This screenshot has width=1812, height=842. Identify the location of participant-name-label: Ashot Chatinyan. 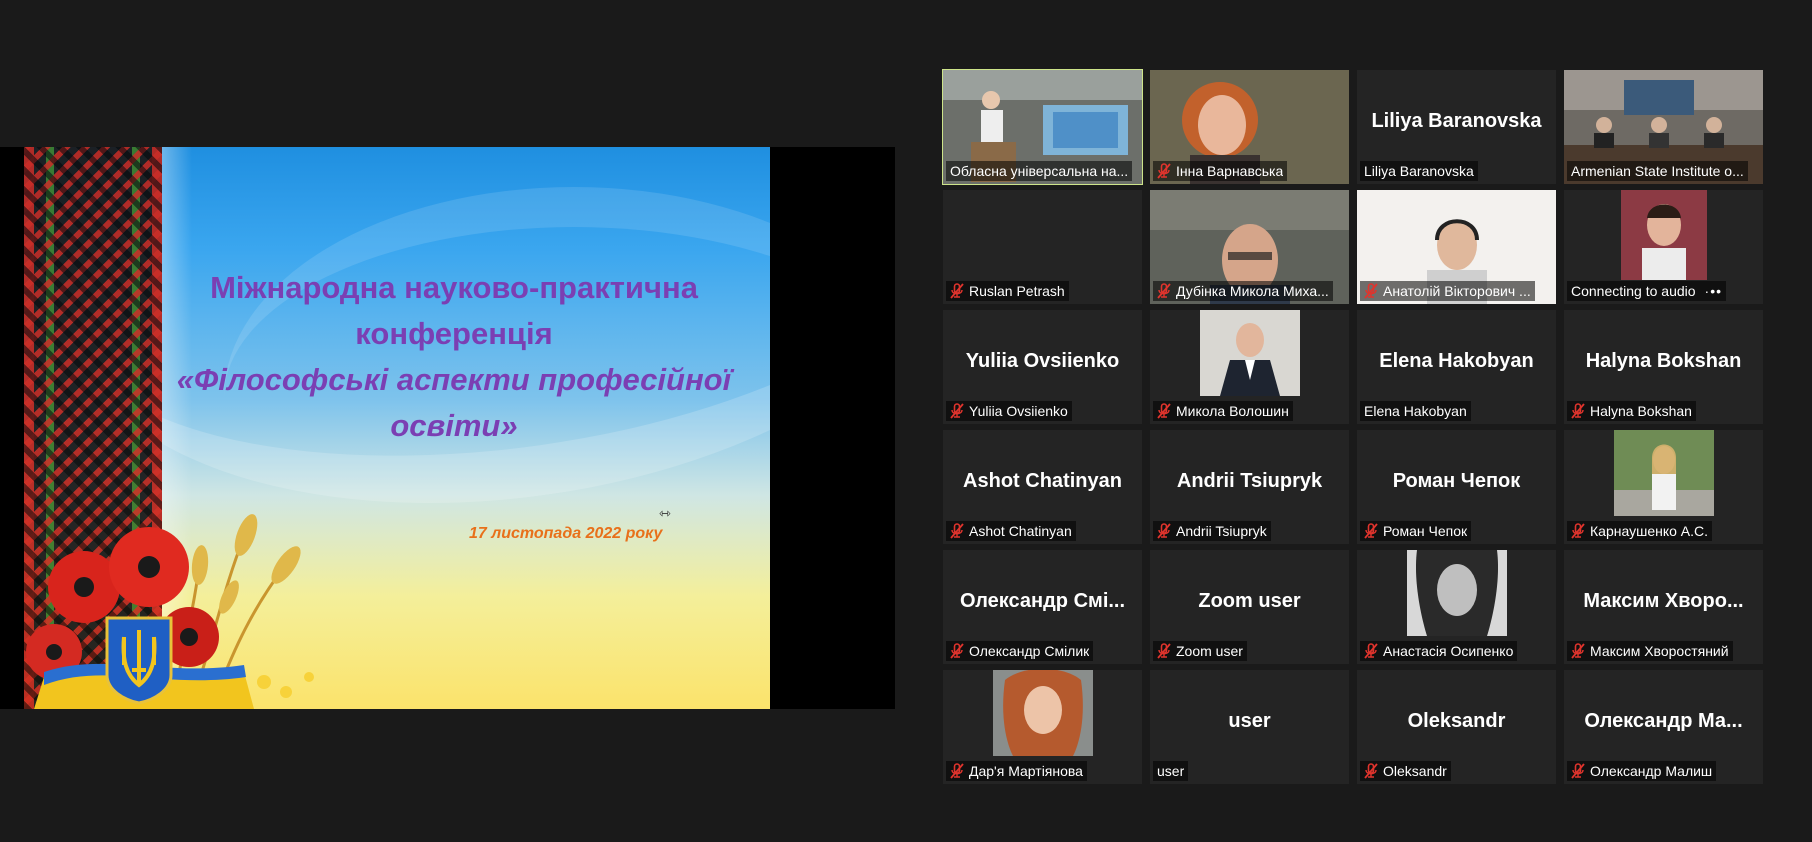
(1011, 531).